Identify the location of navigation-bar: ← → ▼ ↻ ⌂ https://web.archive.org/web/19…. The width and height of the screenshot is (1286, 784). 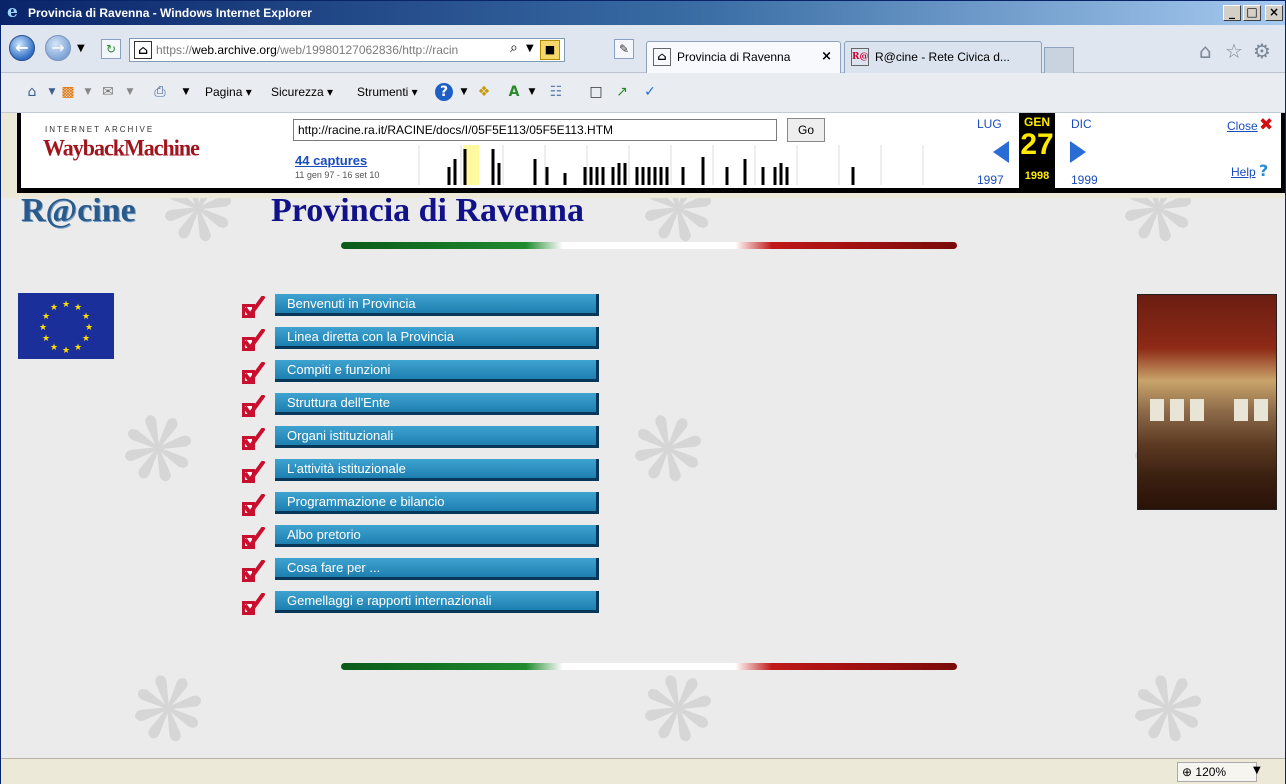
(643, 49).